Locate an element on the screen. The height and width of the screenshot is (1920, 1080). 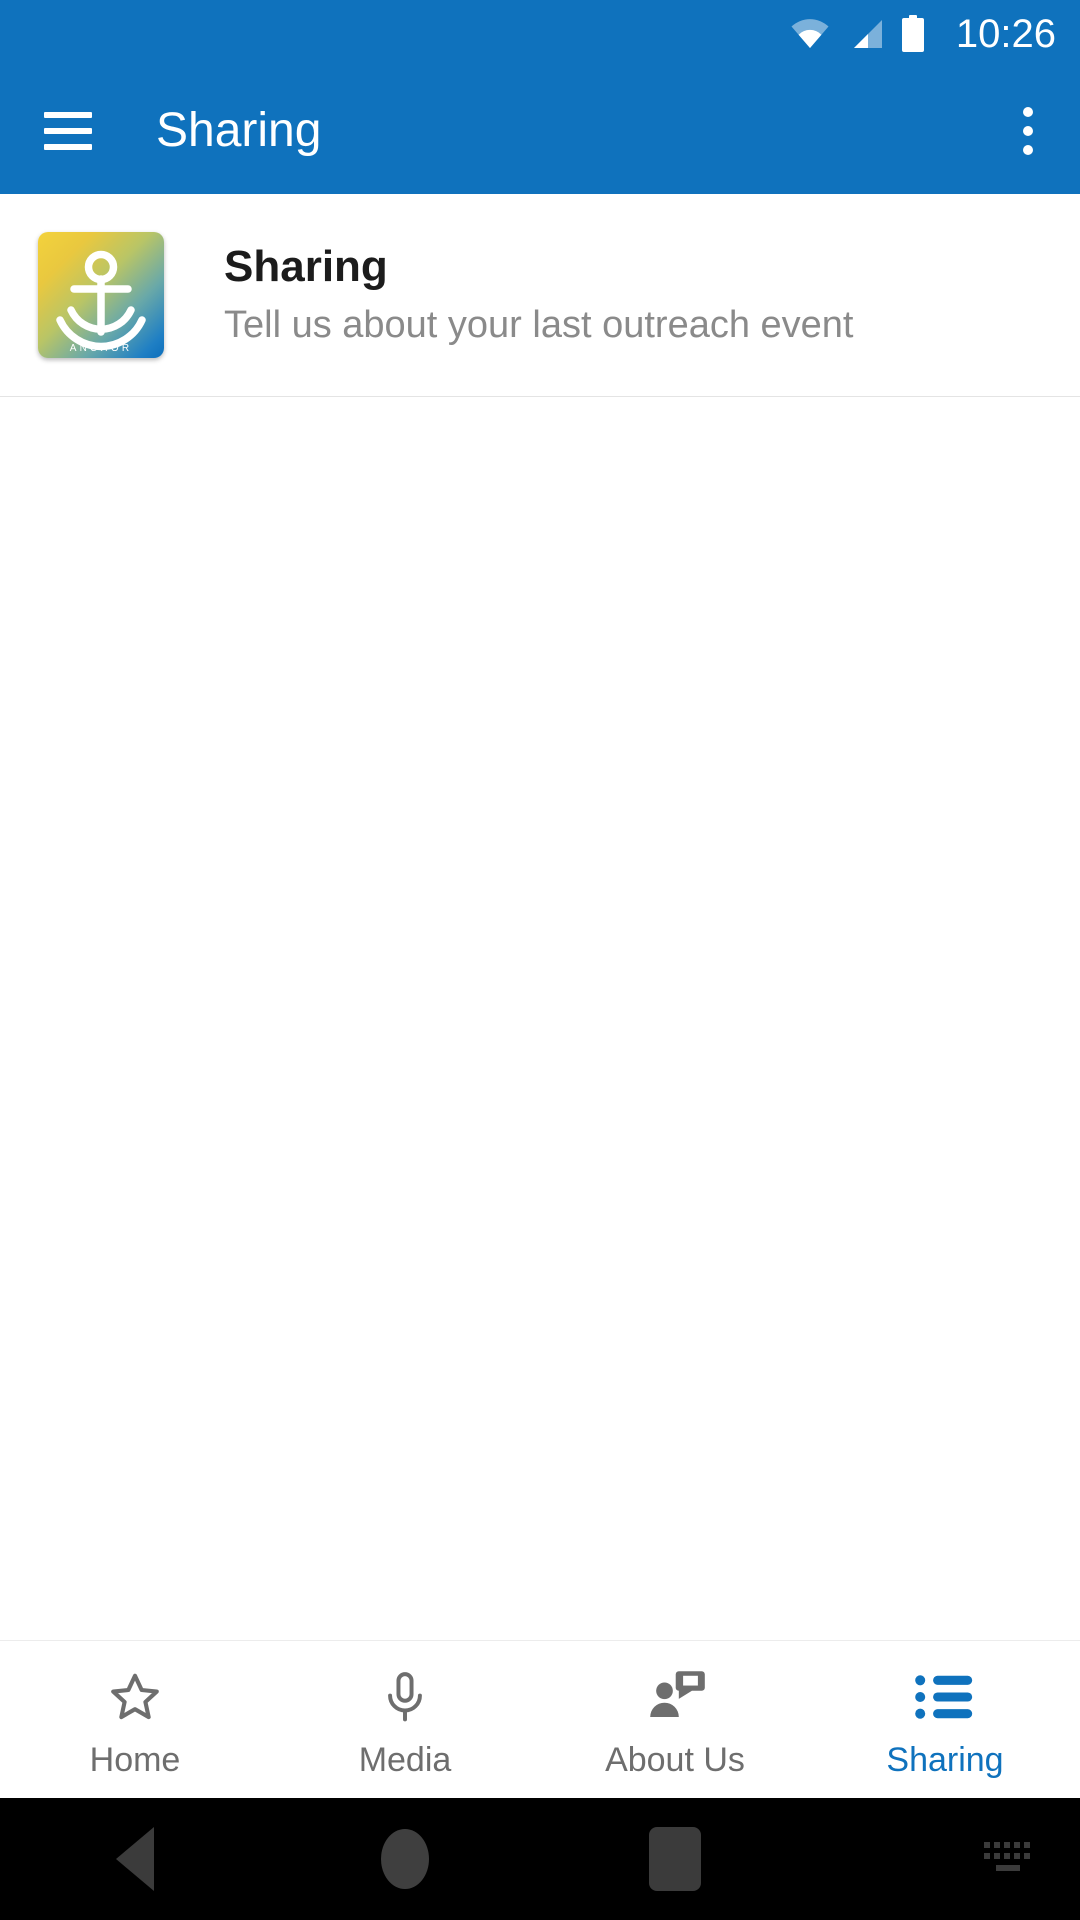
tab-sharing-label: Sharing is located at coordinates (945, 1759).